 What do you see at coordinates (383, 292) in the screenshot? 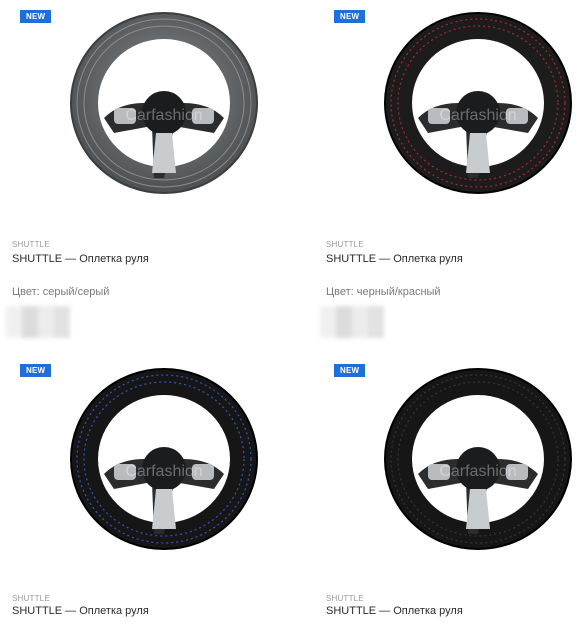
I see `color-label: Цвет: черный/красный` at bounding box center [383, 292].